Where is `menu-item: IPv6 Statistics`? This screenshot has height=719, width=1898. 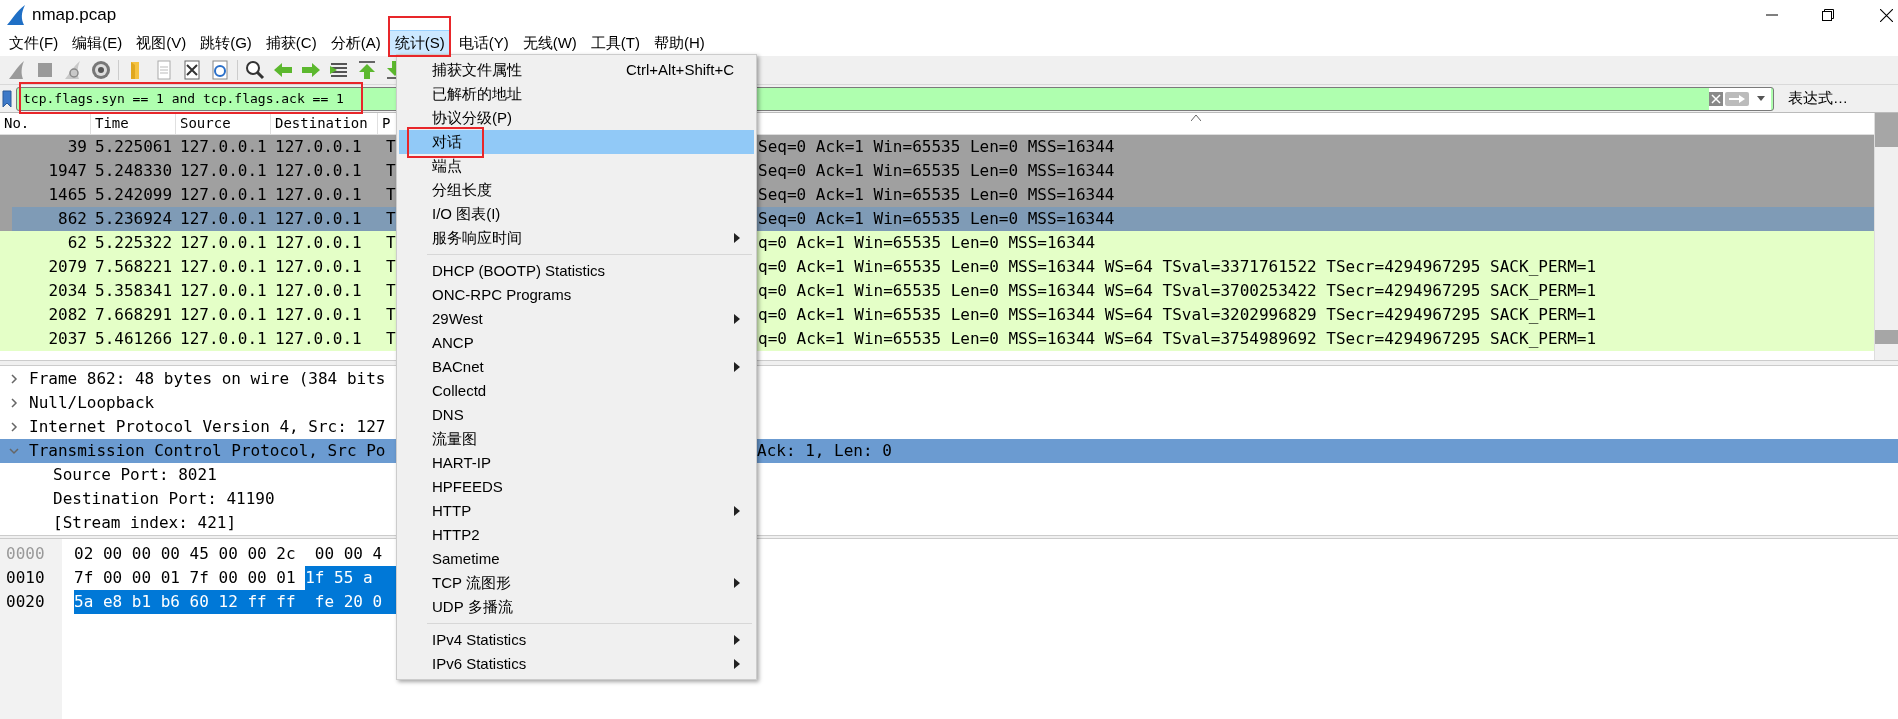 menu-item: IPv6 Statistics is located at coordinates (576, 664).